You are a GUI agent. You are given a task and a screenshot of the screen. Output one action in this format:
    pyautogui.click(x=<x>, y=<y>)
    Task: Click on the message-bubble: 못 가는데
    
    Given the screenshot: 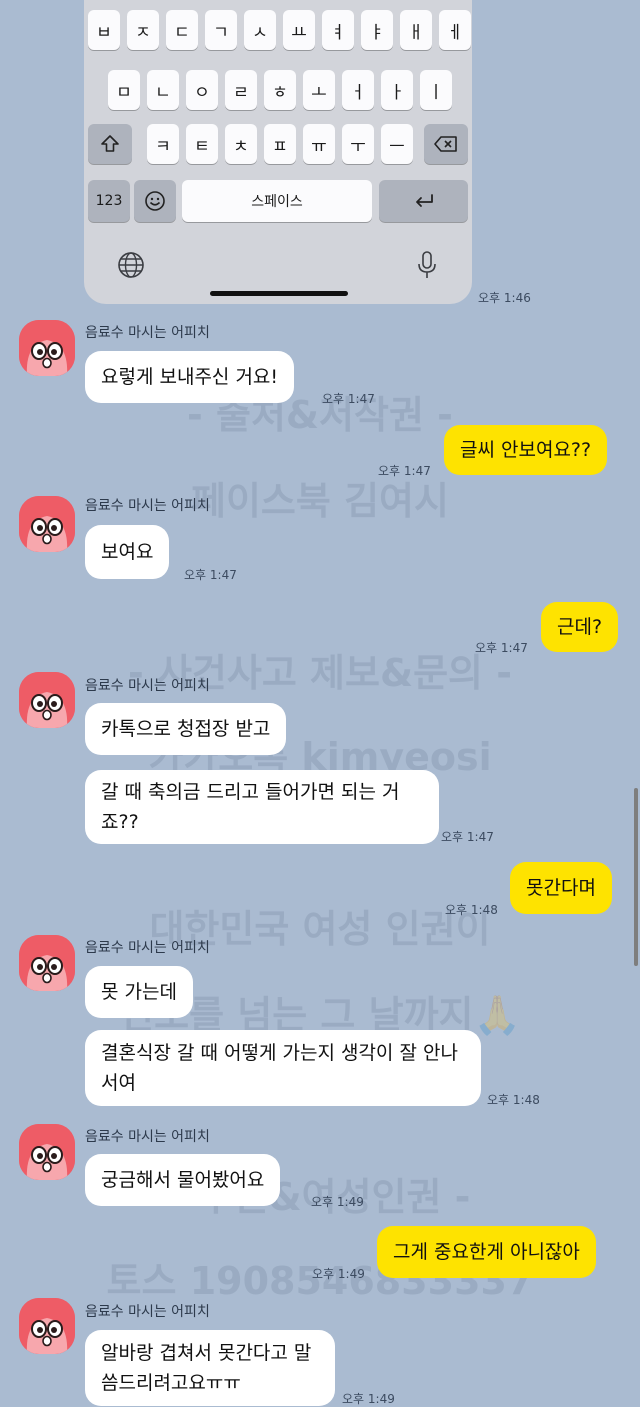 What is the action you would take?
    pyautogui.click(x=139, y=992)
    